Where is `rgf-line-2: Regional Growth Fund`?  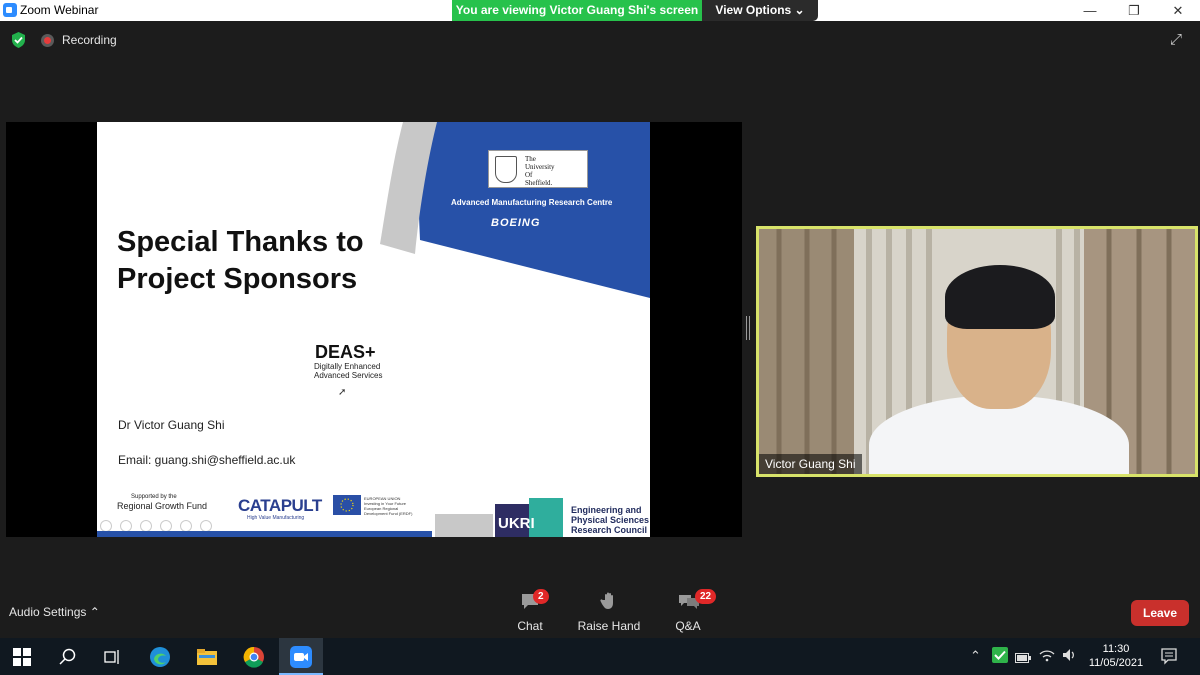 rgf-line-2: Regional Growth Fund is located at coordinates (162, 506).